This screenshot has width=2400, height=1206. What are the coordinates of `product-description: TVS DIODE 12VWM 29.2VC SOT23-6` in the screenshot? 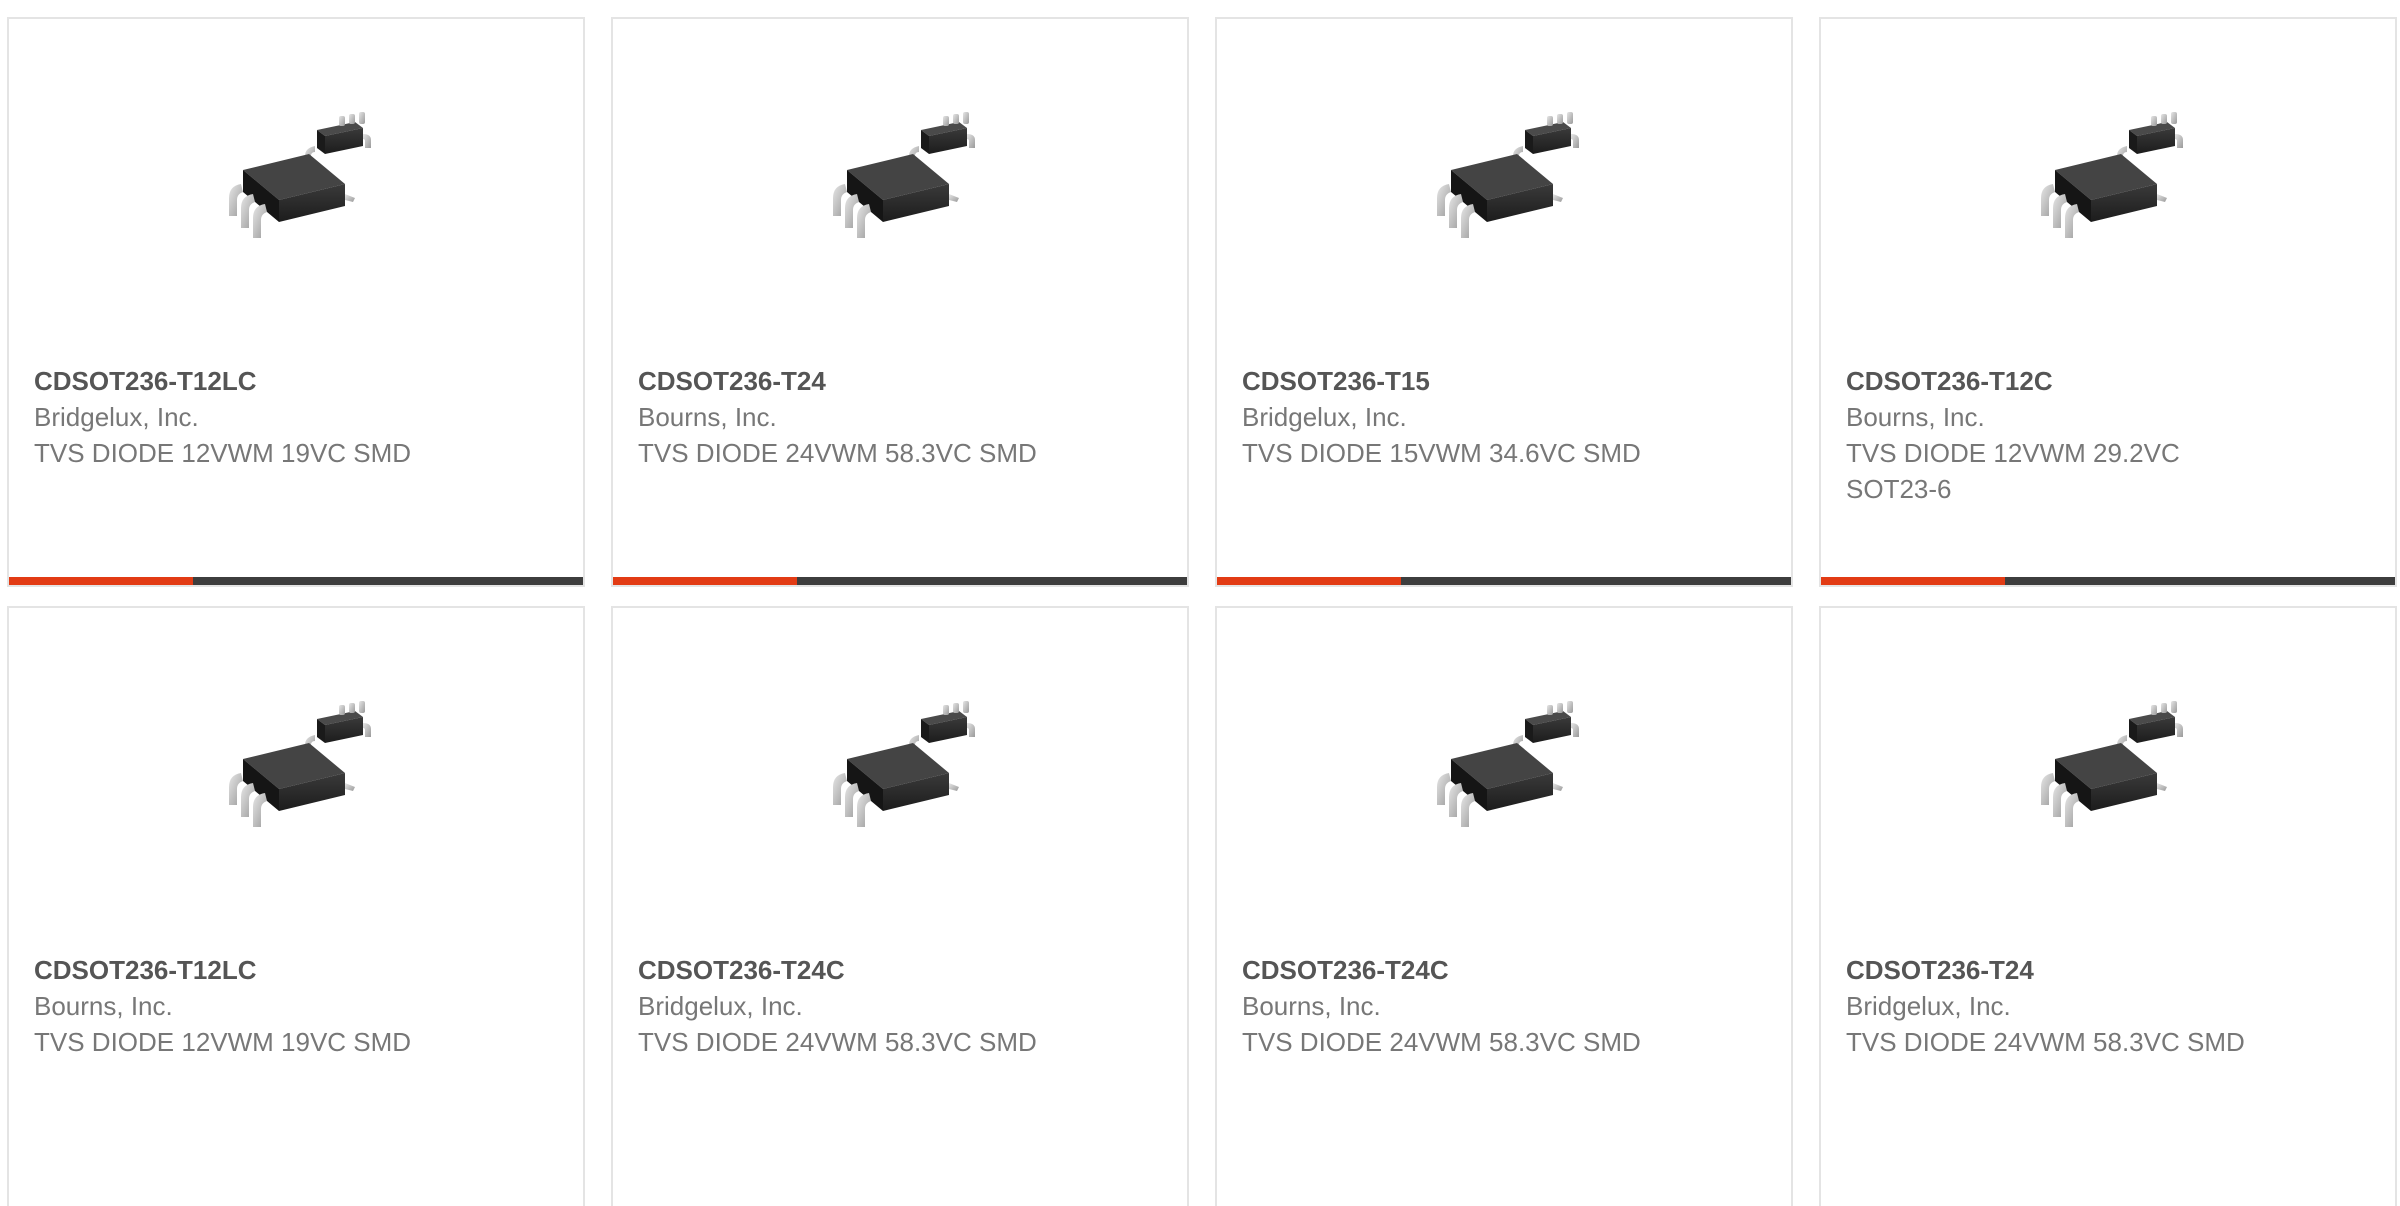 It's located at (2013, 471).